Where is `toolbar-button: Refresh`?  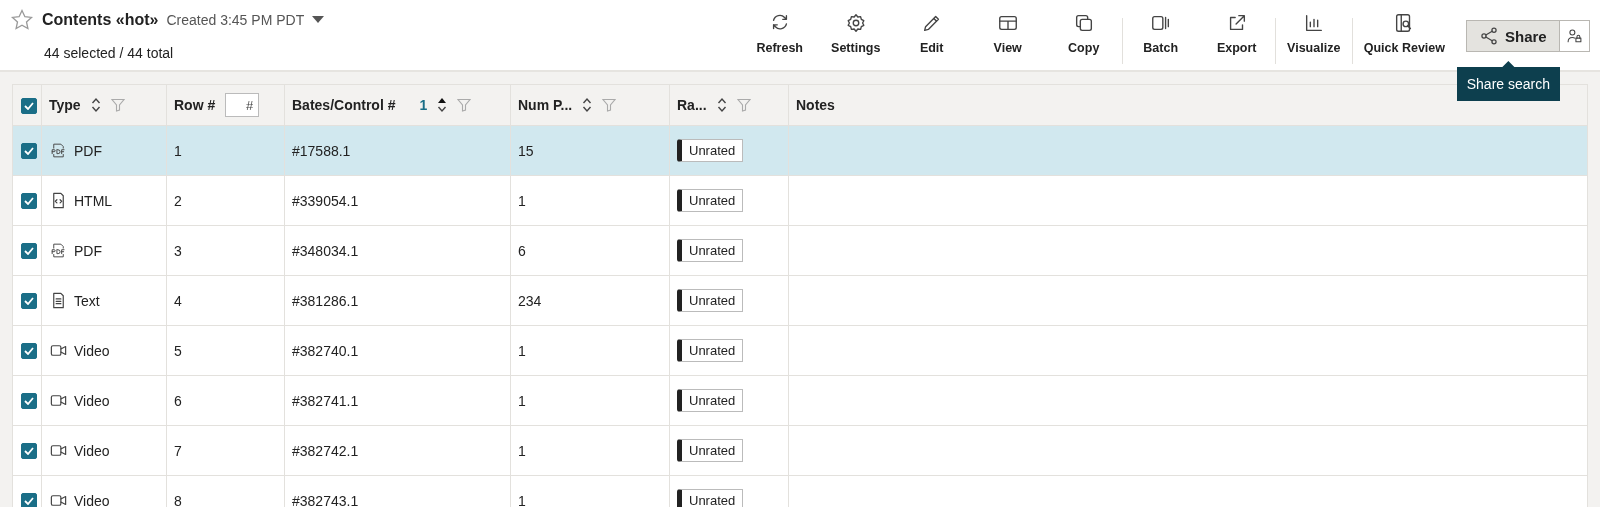
toolbar-button: Refresh is located at coordinates (779, 37).